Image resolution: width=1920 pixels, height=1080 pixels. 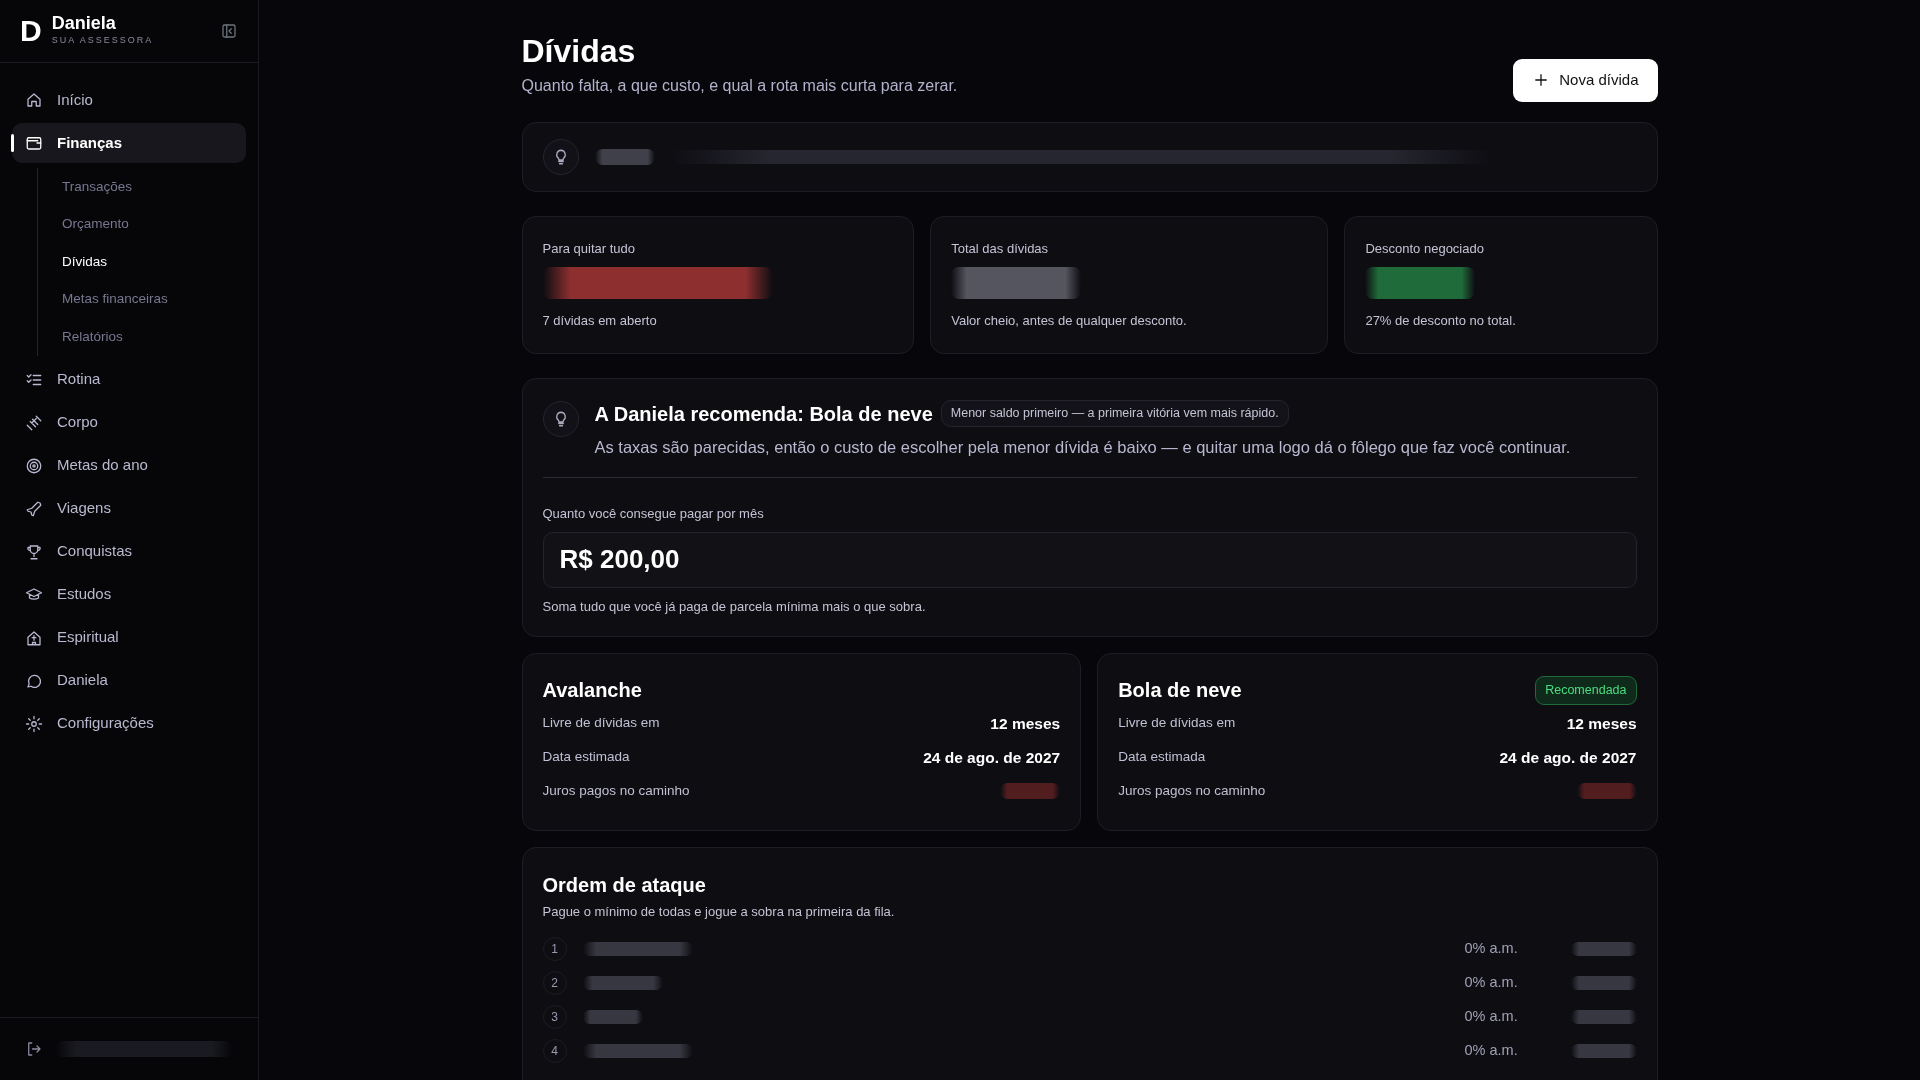 I want to click on nav-item: Configurações, so click(x=129, y=723).